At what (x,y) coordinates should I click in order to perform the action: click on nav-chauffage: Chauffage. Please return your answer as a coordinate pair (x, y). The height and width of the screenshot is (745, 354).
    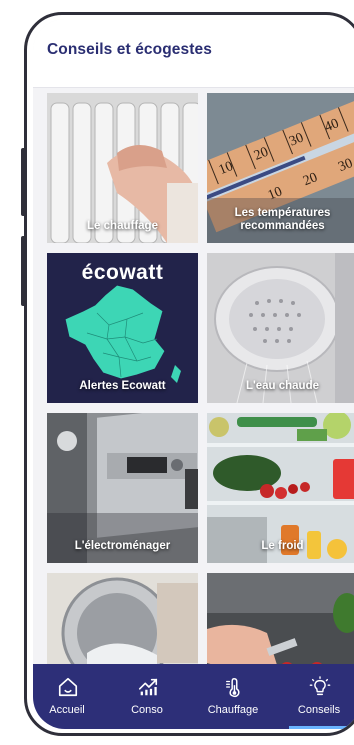
    Looking at the image, I should click on (233, 696).